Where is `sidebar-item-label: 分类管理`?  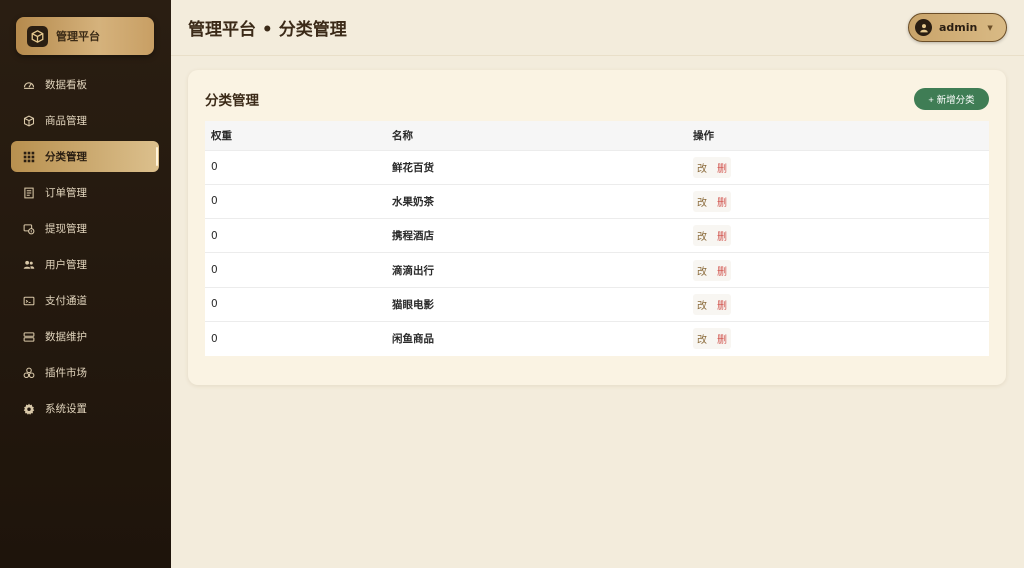 sidebar-item-label: 分类管理 is located at coordinates (66, 157).